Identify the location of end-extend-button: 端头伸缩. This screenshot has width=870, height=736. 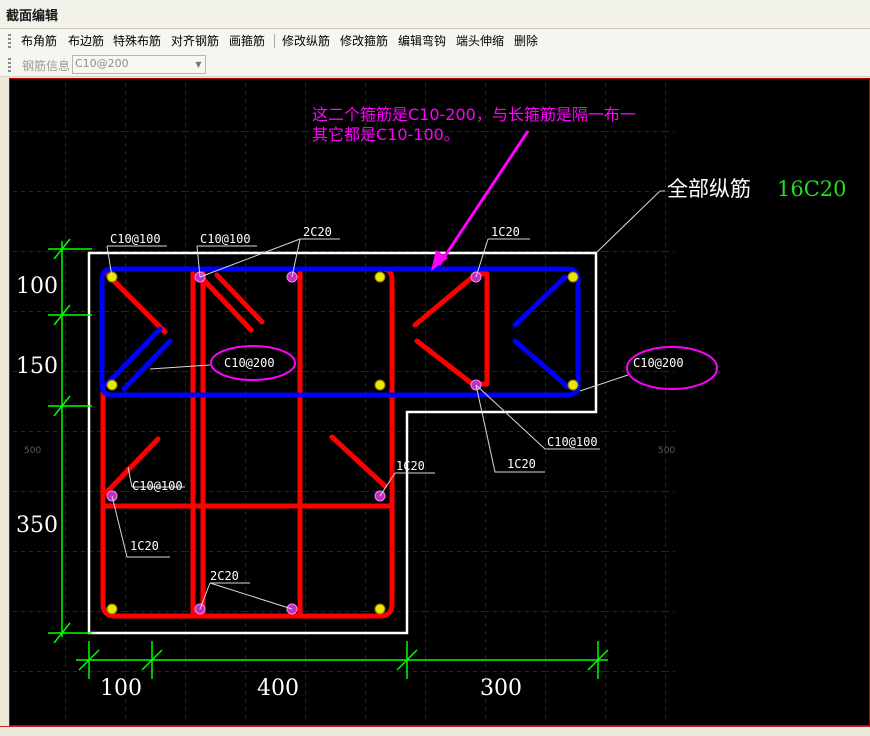
(480, 41).